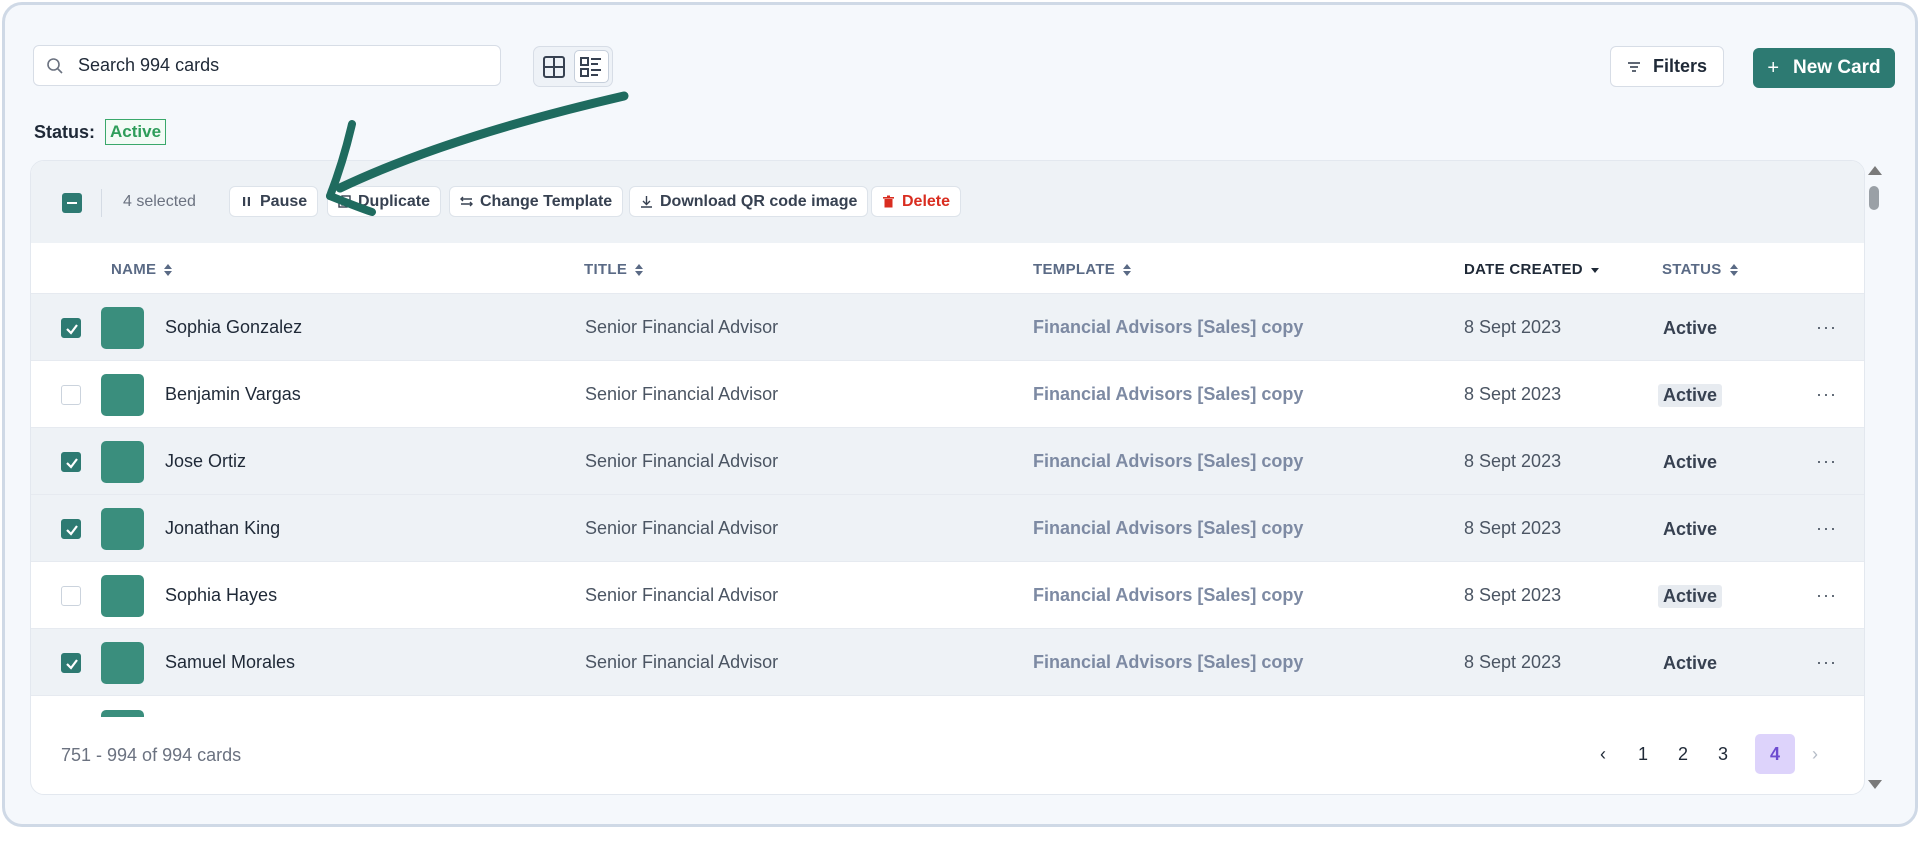 The width and height of the screenshot is (1920, 841). I want to click on card-name: Jonathan King, so click(222, 528).